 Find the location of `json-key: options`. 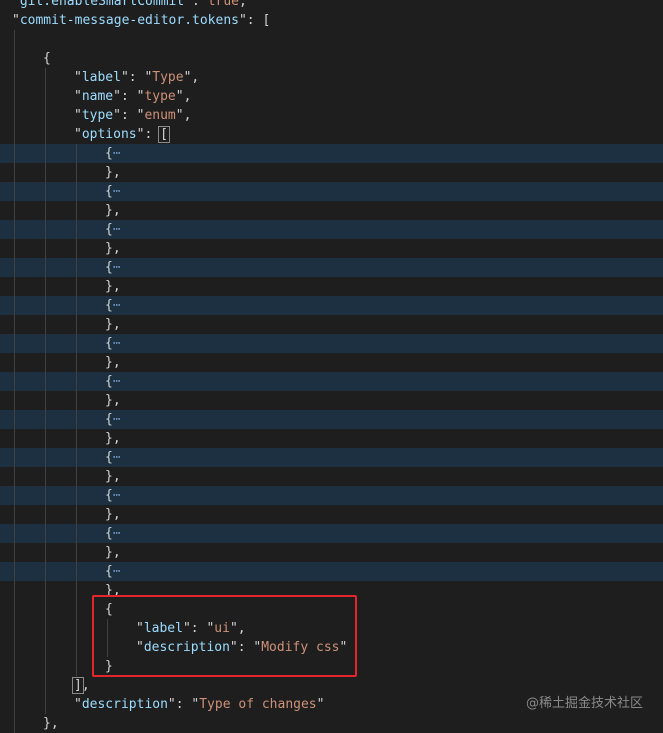

json-key: options is located at coordinates (109, 134).